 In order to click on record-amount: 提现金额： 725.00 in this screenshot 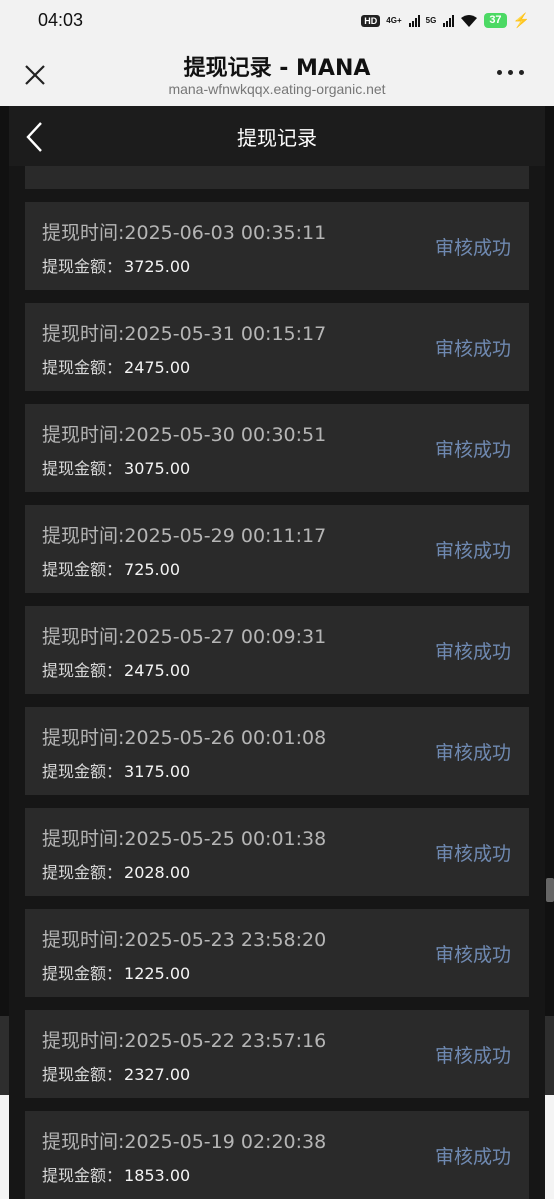, I will do `click(111, 568)`.